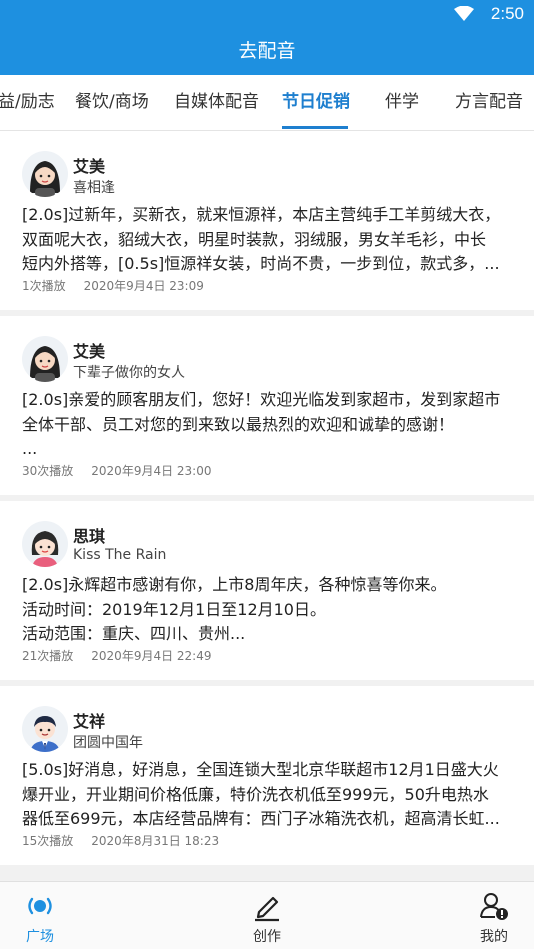 This screenshot has width=534, height=949. Describe the element at coordinates (27, 102) in the screenshot. I see `tab-inspirational: 益/励志` at that location.